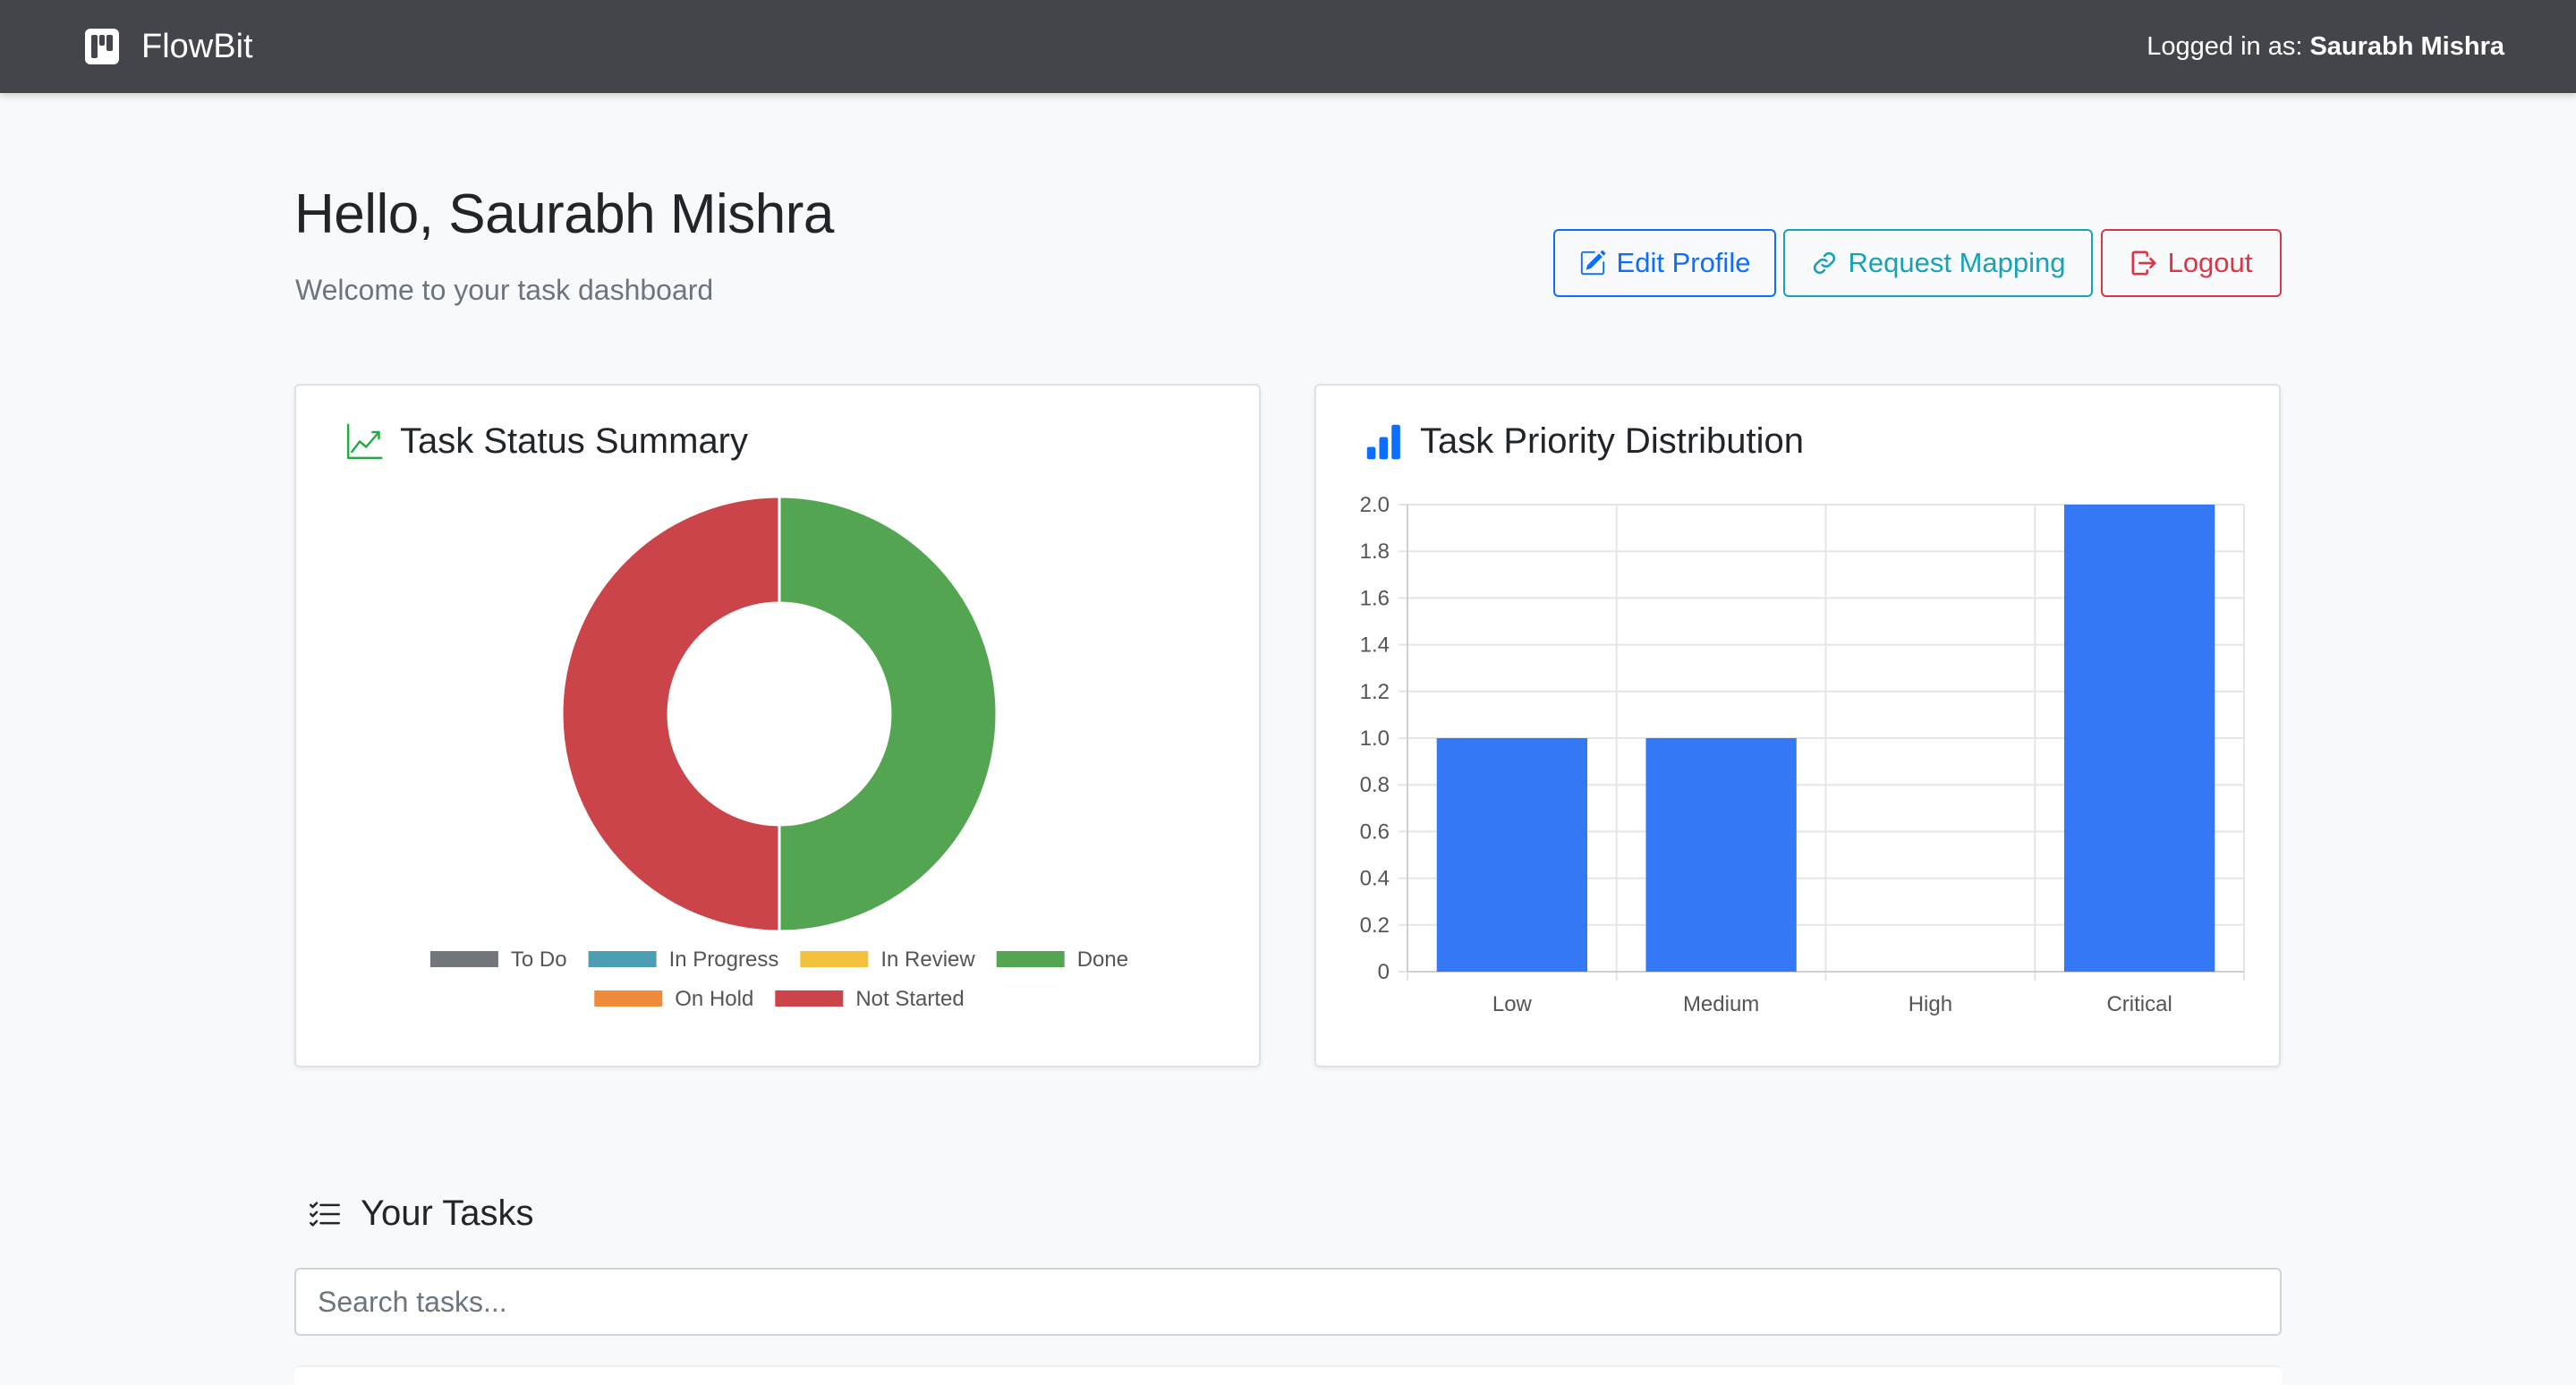 This screenshot has width=2576, height=1385. I want to click on request-mapping-label: Request Mapping, so click(1957, 262).